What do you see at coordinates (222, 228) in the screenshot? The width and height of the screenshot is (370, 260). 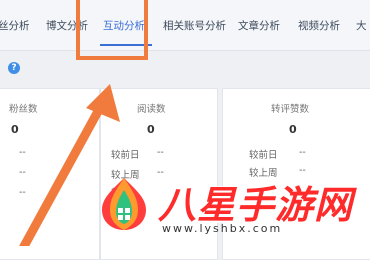 I see `watermark-url: www.lyshbx.com` at bounding box center [222, 228].